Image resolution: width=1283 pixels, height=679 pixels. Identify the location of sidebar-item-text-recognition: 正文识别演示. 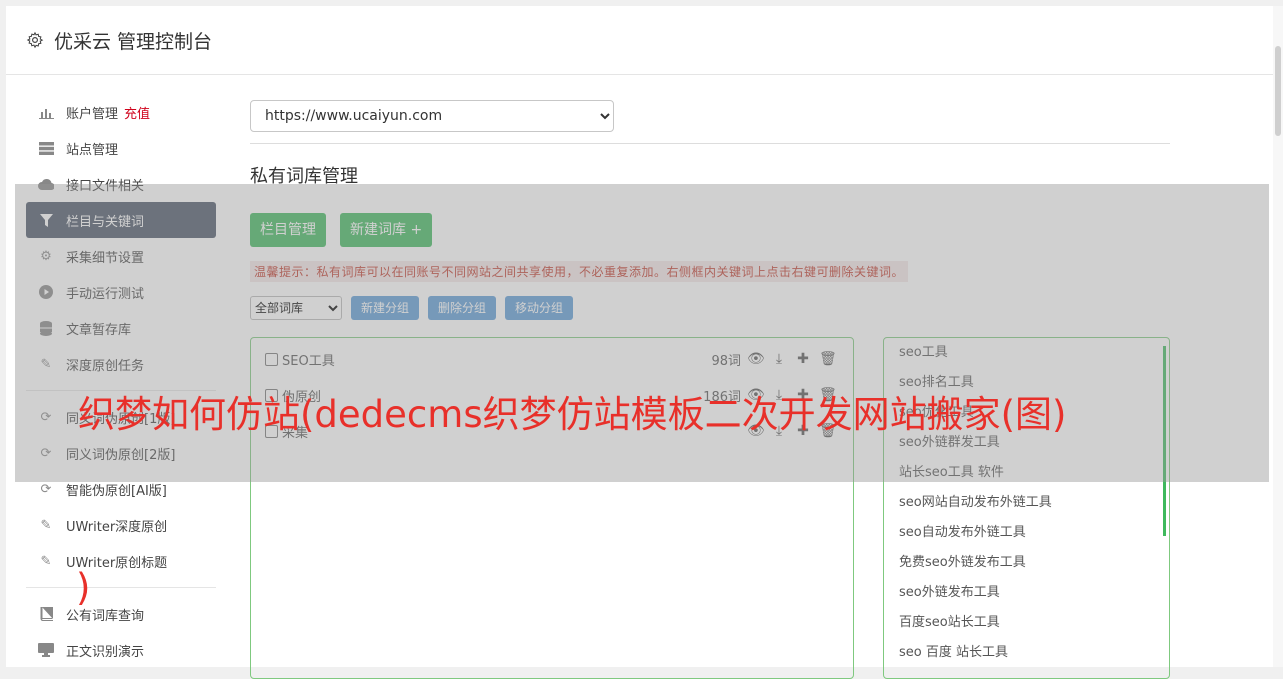
(121, 650).